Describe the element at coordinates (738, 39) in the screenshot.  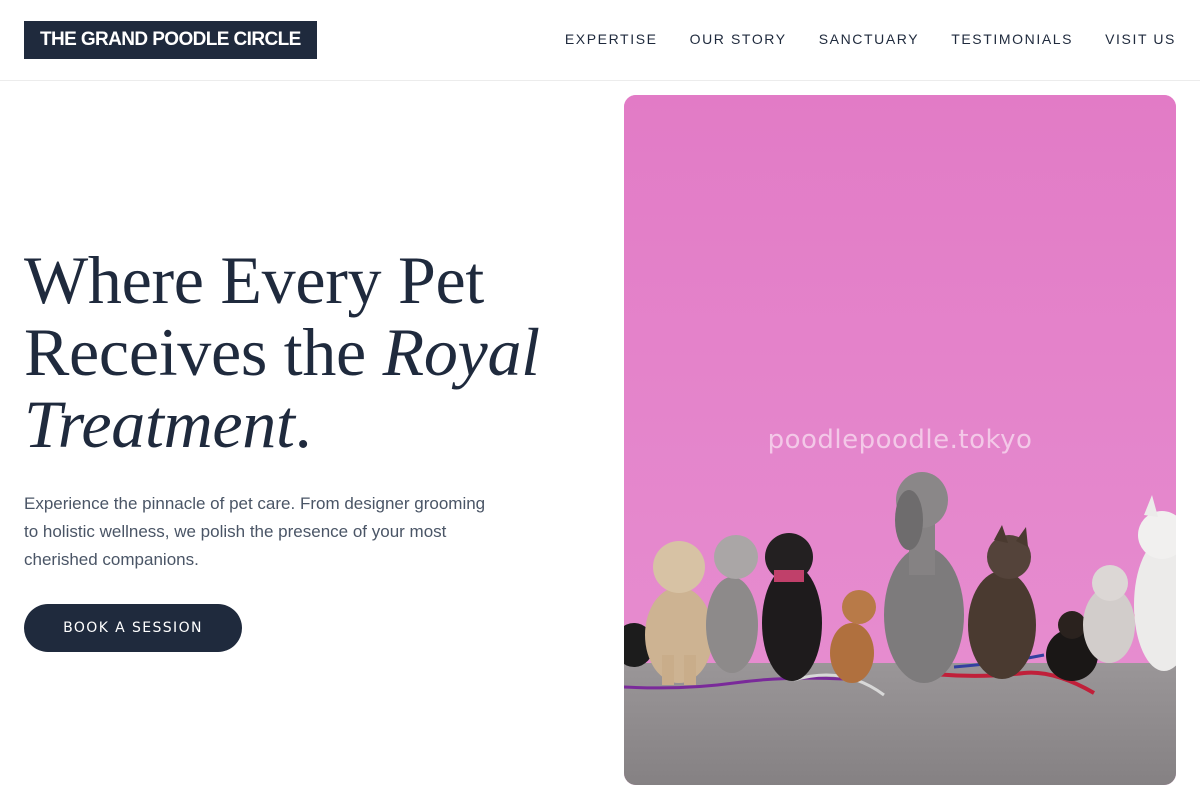
I see `nav-item-our-story: OUR STORY` at that location.